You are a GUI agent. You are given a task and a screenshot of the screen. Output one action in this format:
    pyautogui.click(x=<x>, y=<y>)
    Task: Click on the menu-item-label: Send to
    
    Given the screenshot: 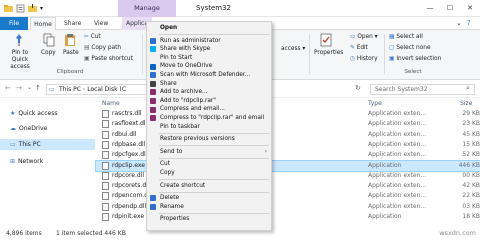 What is the action you would take?
    pyautogui.click(x=171, y=151)
    